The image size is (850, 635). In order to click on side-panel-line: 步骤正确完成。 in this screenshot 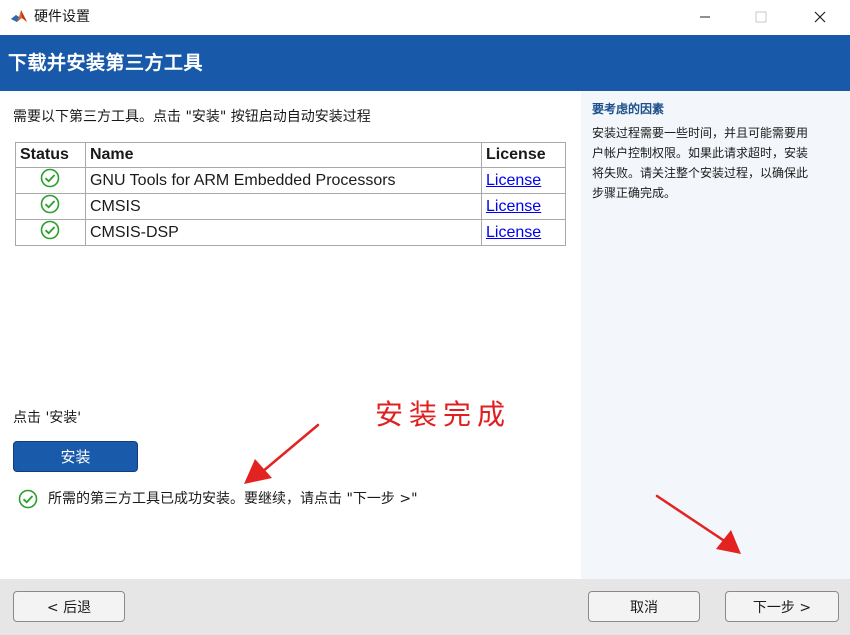, I will do `click(634, 193)`.